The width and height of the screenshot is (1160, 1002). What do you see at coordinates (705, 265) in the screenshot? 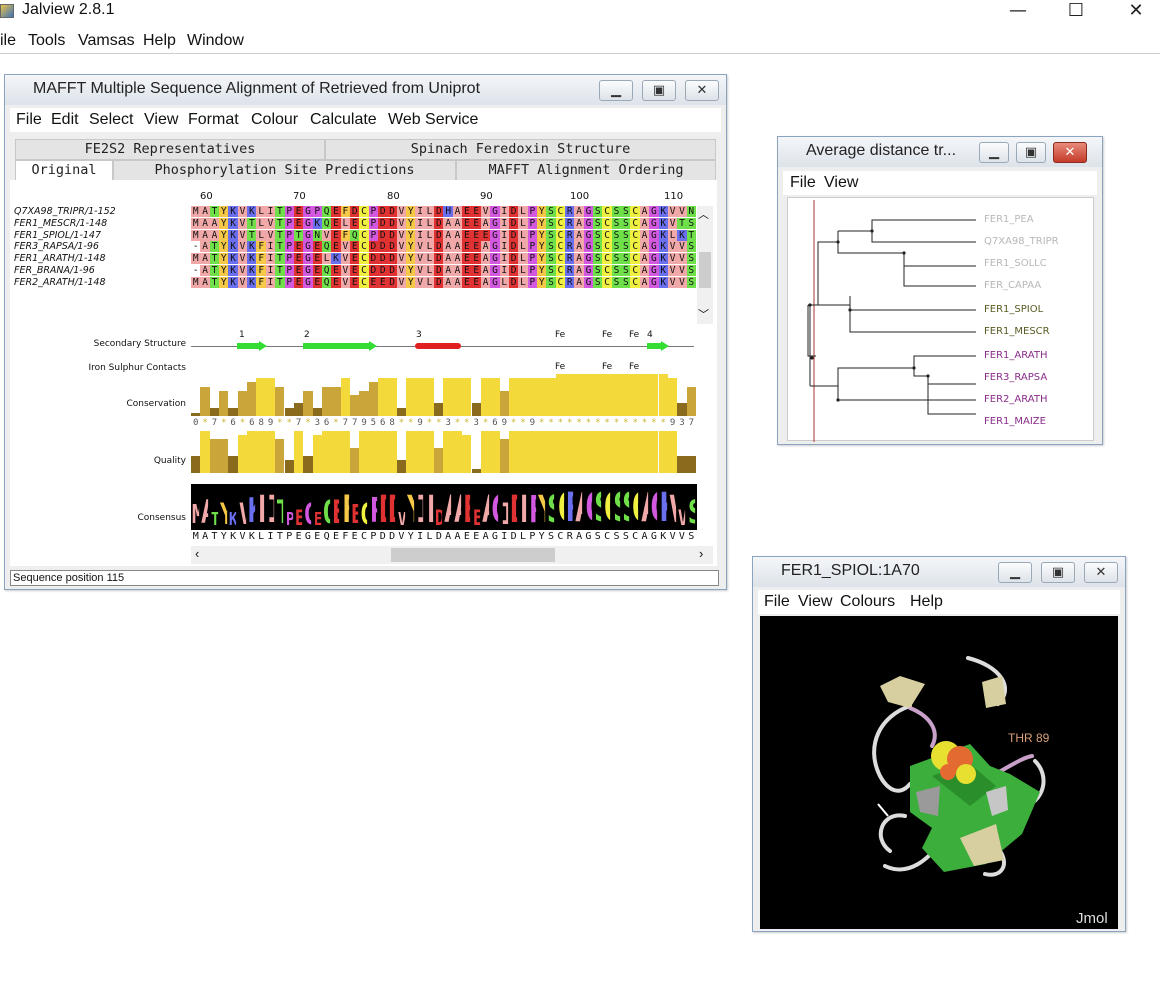
I see `vertical-scrollbar: ︿ ﹀` at bounding box center [705, 265].